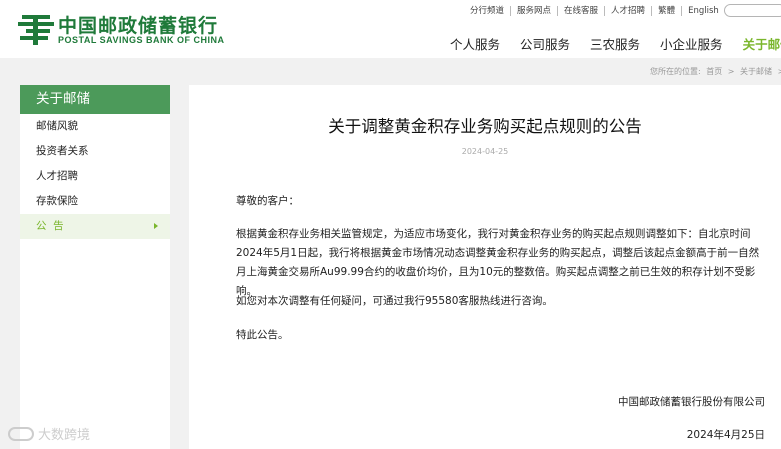  What do you see at coordinates (485, 126) in the screenshot?
I see `article-title: 关于调整黄金积存业务购买起点规则的公告` at bounding box center [485, 126].